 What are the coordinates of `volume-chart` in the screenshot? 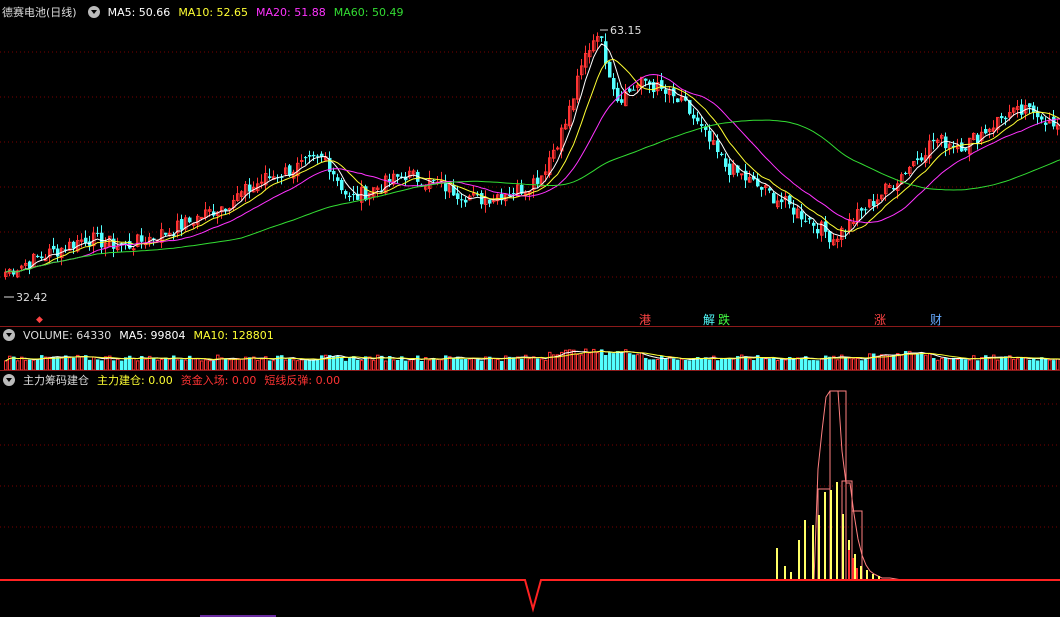 It's located at (530, 349).